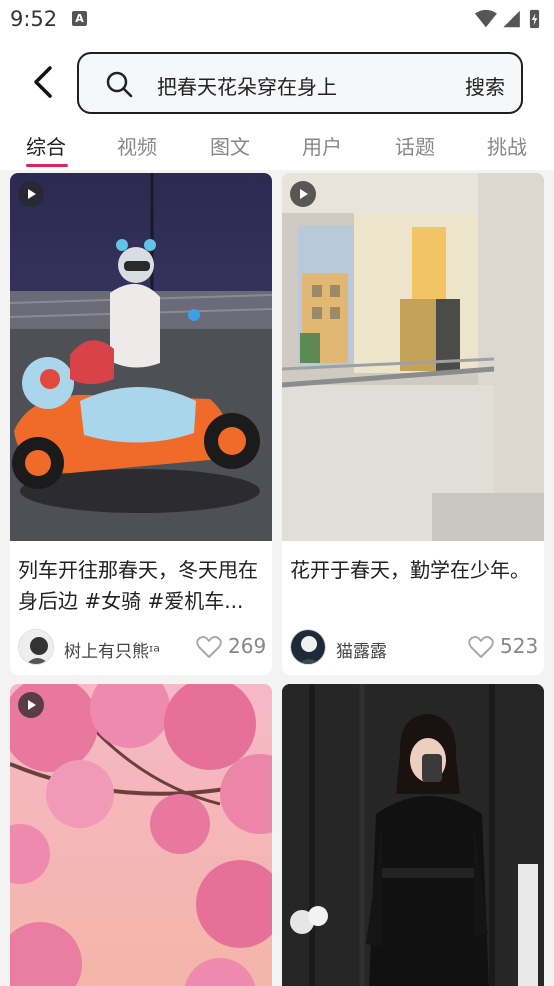  I want to click on woman-black-coat-image, so click(413, 835).